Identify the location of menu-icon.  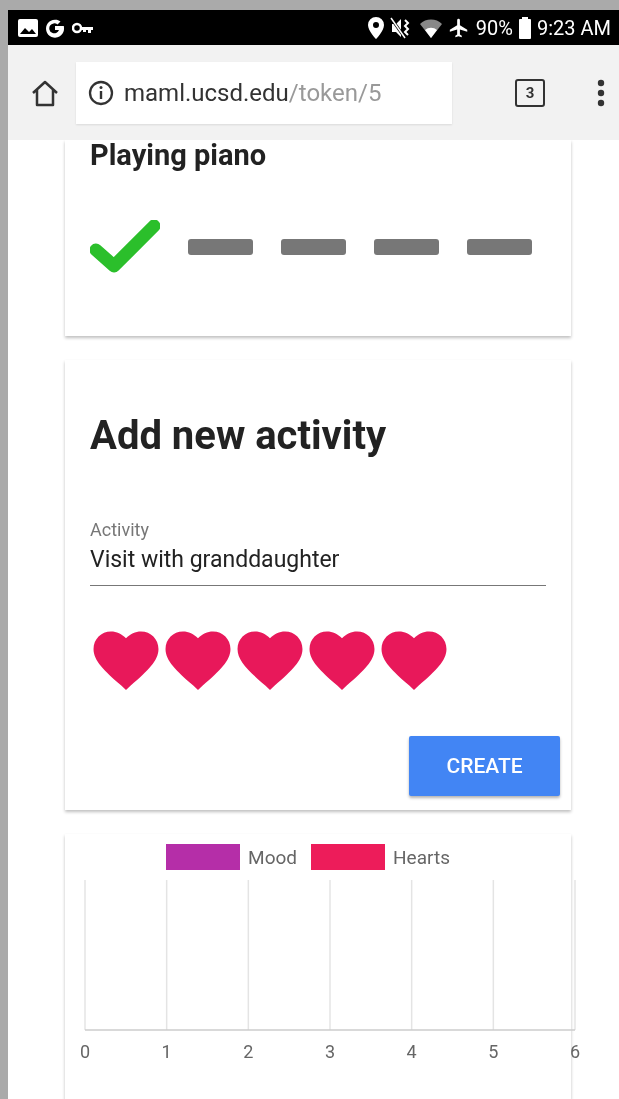
(601, 92).